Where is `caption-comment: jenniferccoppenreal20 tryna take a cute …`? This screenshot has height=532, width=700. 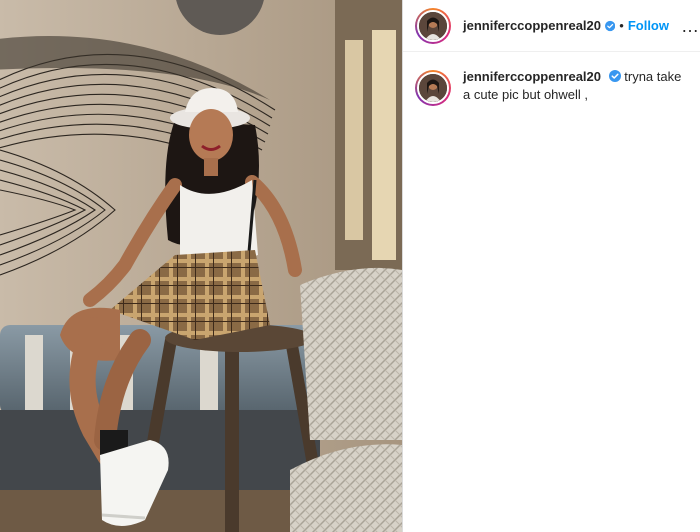
caption-comment: jenniferccoppenreal20 tryna take a cute … is located at coordinates (551, 79).